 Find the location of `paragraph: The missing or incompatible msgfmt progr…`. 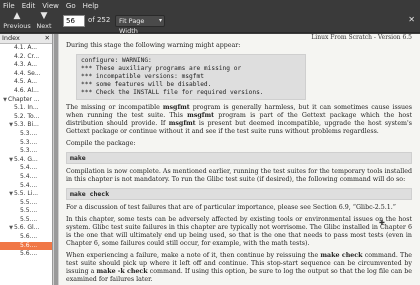

paragraph: The missing or incompatible msgfmt progr… is located at coordinates (239, 120).